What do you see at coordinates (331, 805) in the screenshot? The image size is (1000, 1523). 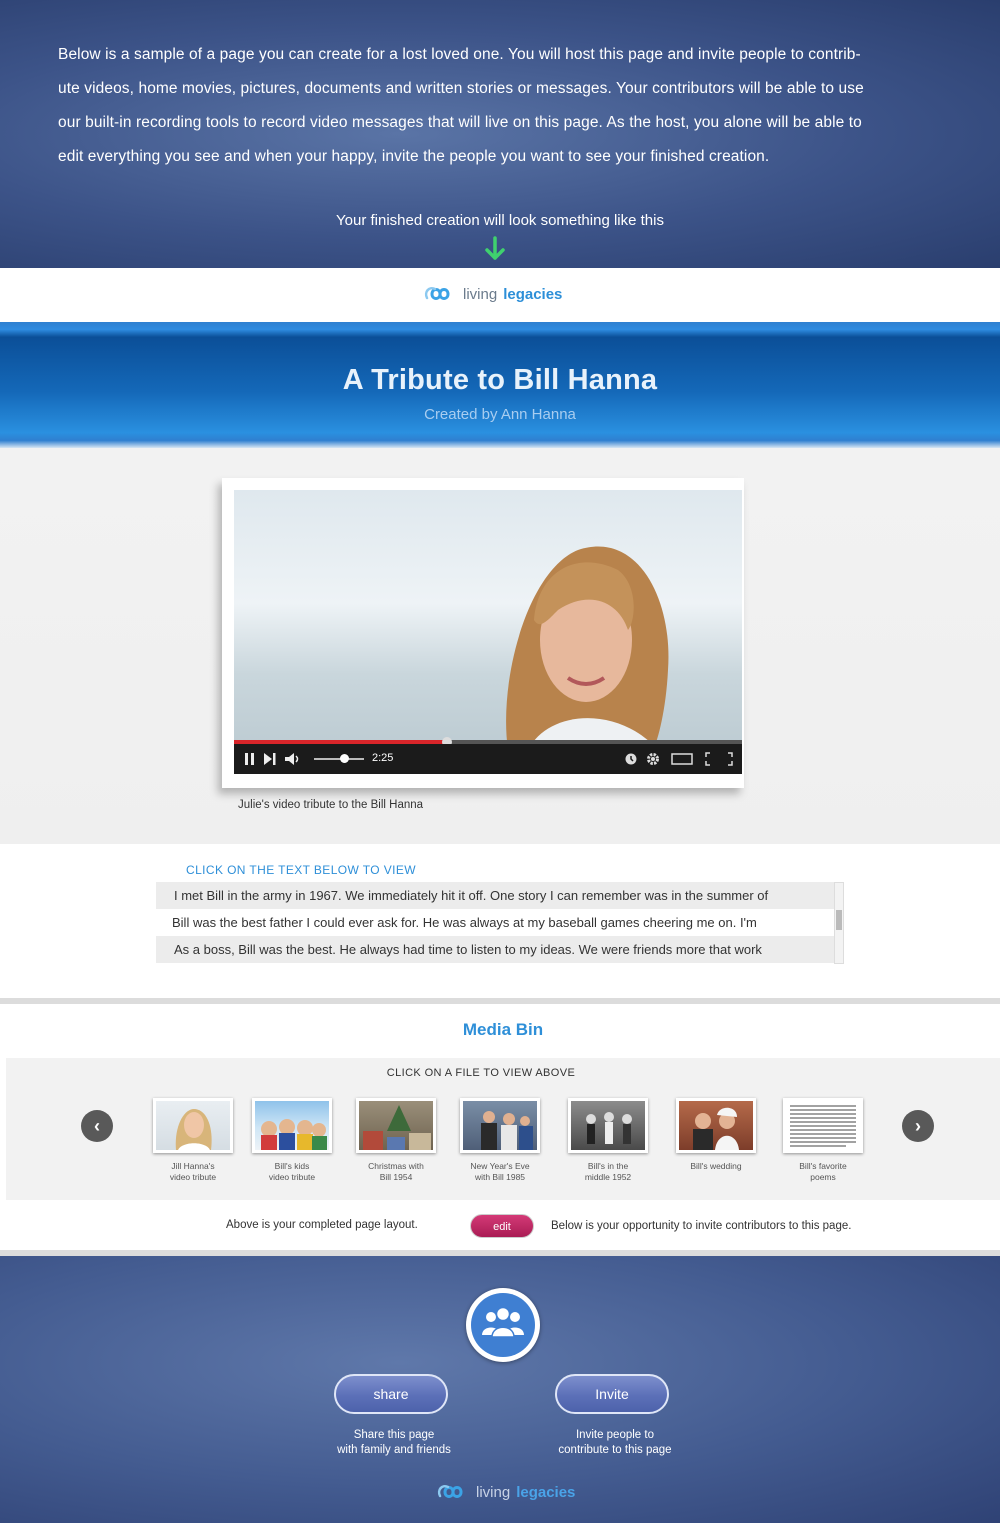 I see `video-caption: Julie's video tribute to the Bill Hanna` at bounding box center [331, 805].